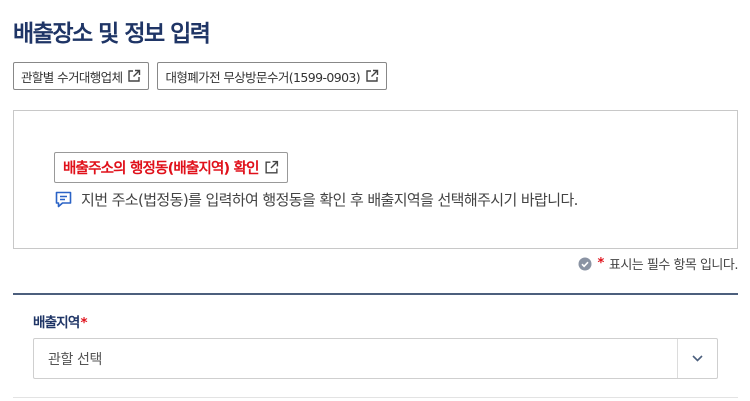  I want to click on region-select-value: 관할 선택, so click(75, 359).